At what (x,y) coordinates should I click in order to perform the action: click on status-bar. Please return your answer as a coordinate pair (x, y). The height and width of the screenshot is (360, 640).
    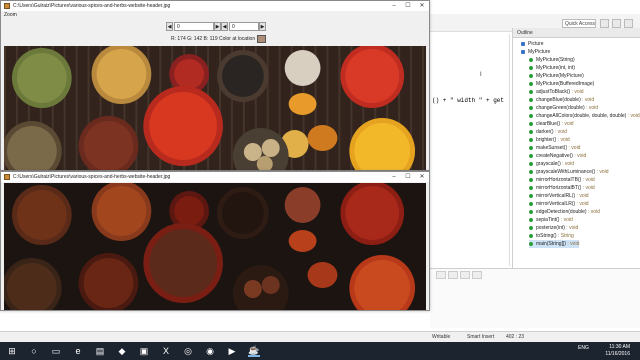
    Looking at the image, I should click on (320, 336).